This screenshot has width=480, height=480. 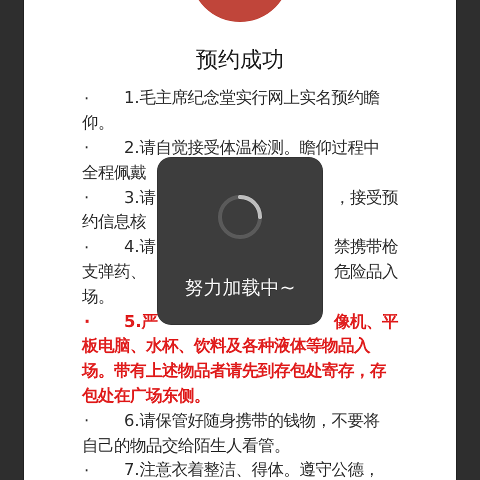 I want to click on notice-text: 板电脑、水杯、饮料及各种液体等物品入, so click(x=226, y=346).